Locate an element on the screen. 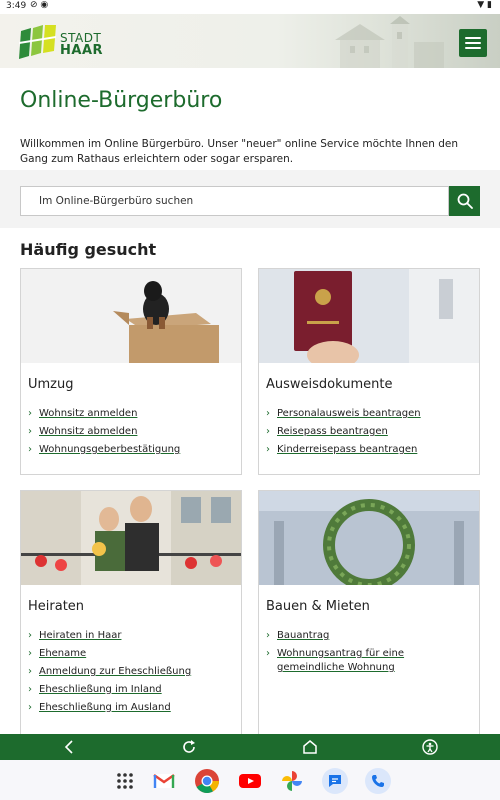 This screenshot has height=800, width=500. search-icon is located at coordinates (465, 201).